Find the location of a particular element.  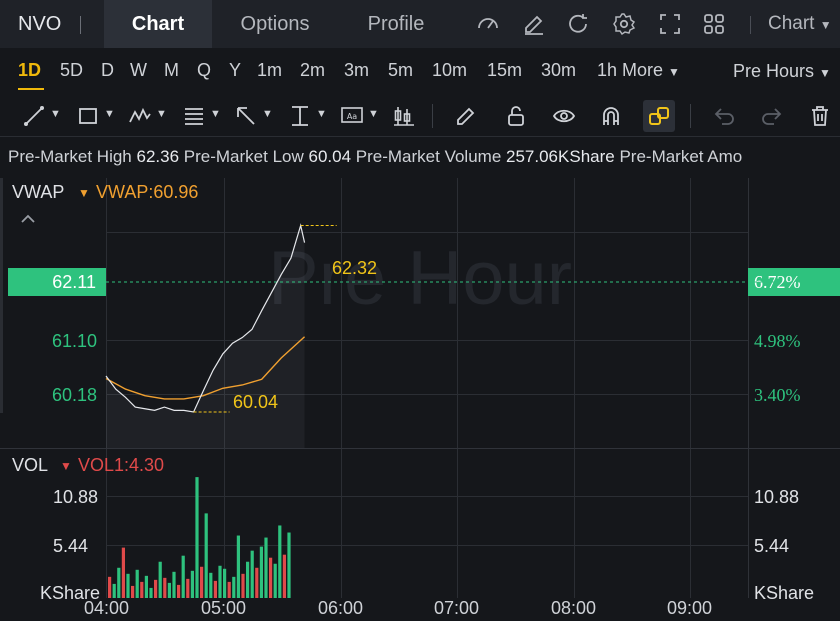

time-tick: 09:00 is located at coordinates (690, 608).